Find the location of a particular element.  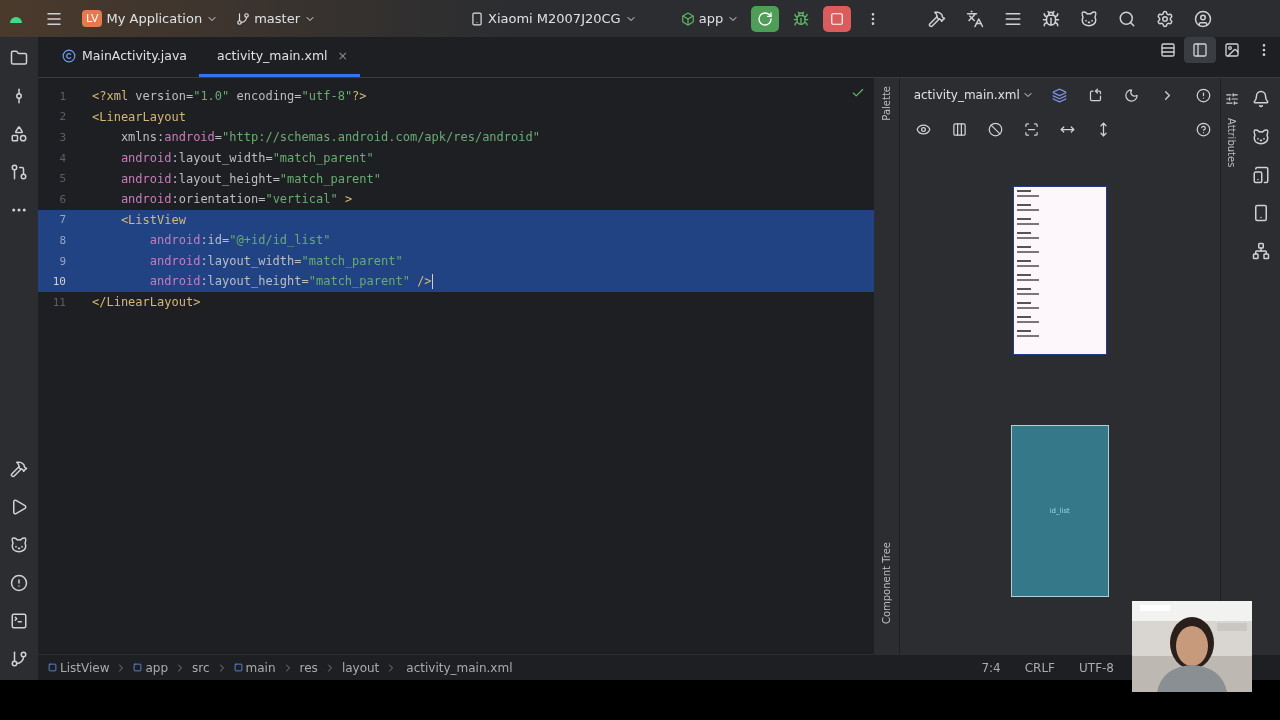

project-name: My Application is located at coordinates (154, 18).